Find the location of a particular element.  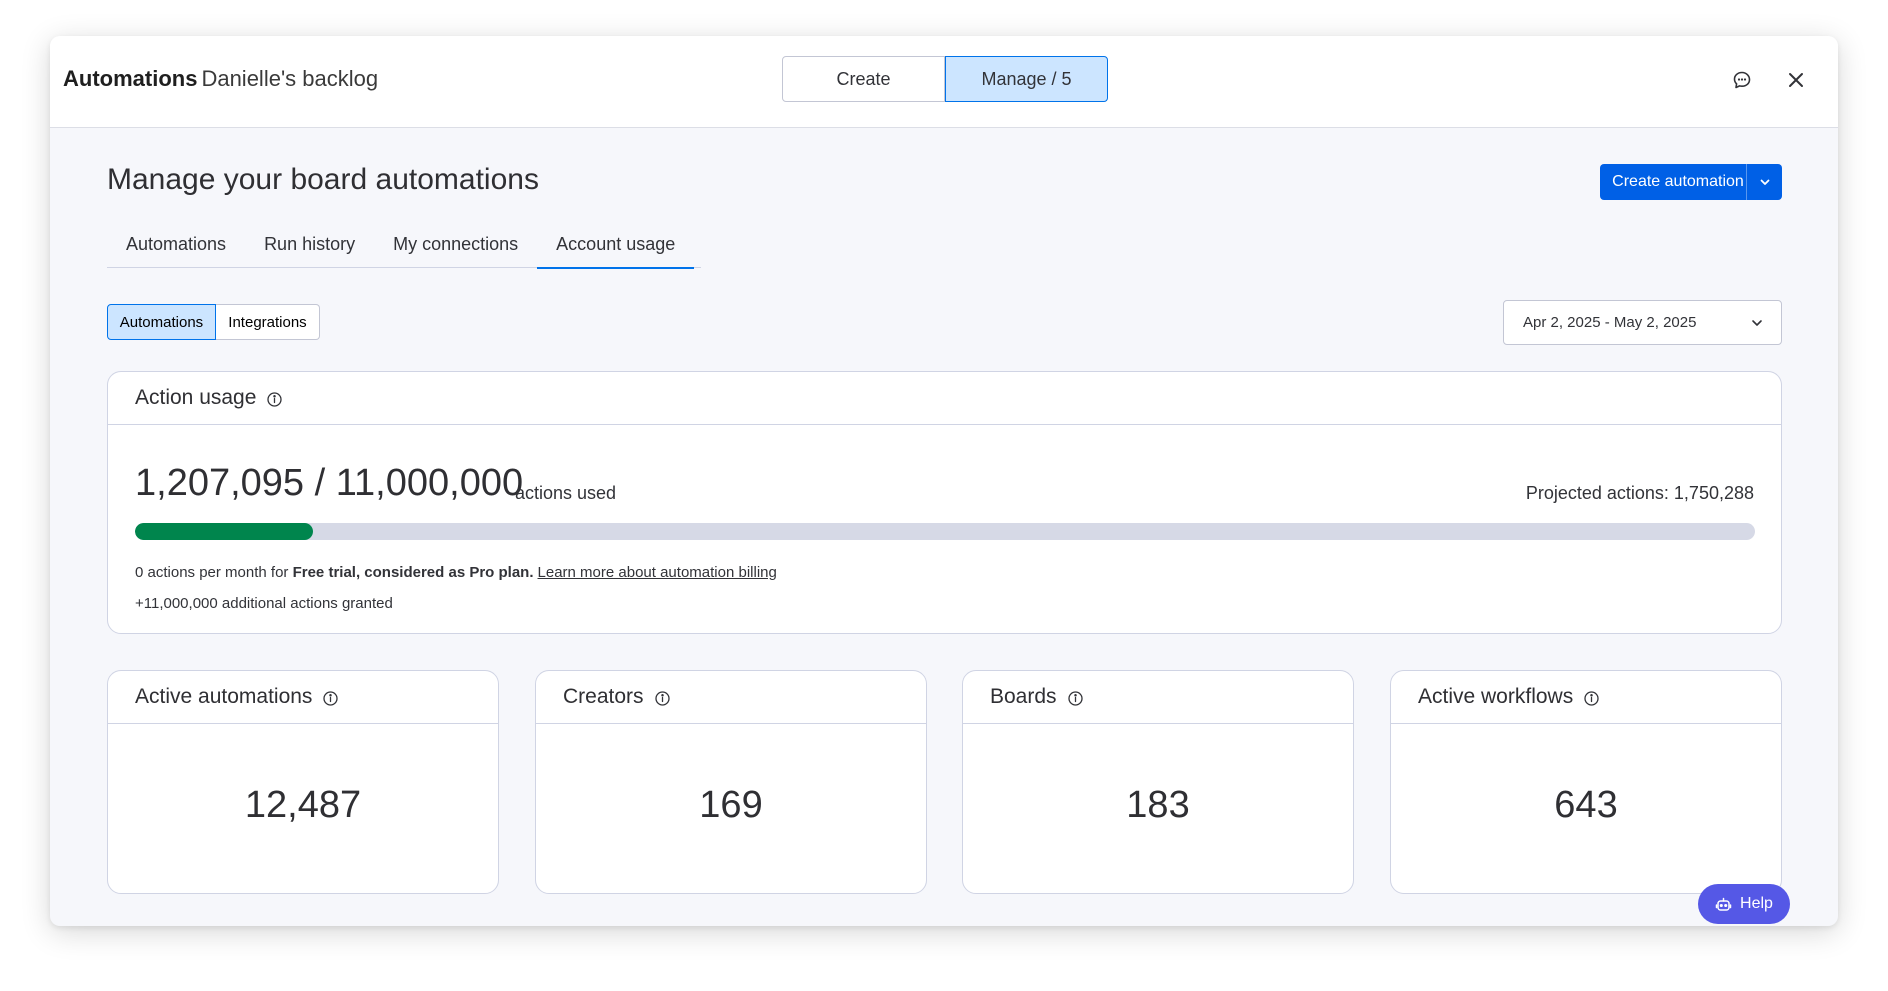

stat-value: 643 is located at coordinates (1586, 805).